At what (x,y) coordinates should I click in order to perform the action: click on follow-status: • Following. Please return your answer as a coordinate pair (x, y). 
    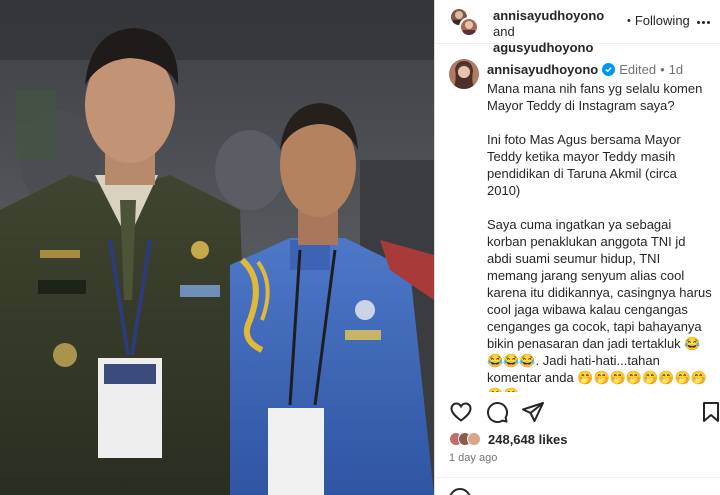
    Looking at the image, I should click on (658, 20).